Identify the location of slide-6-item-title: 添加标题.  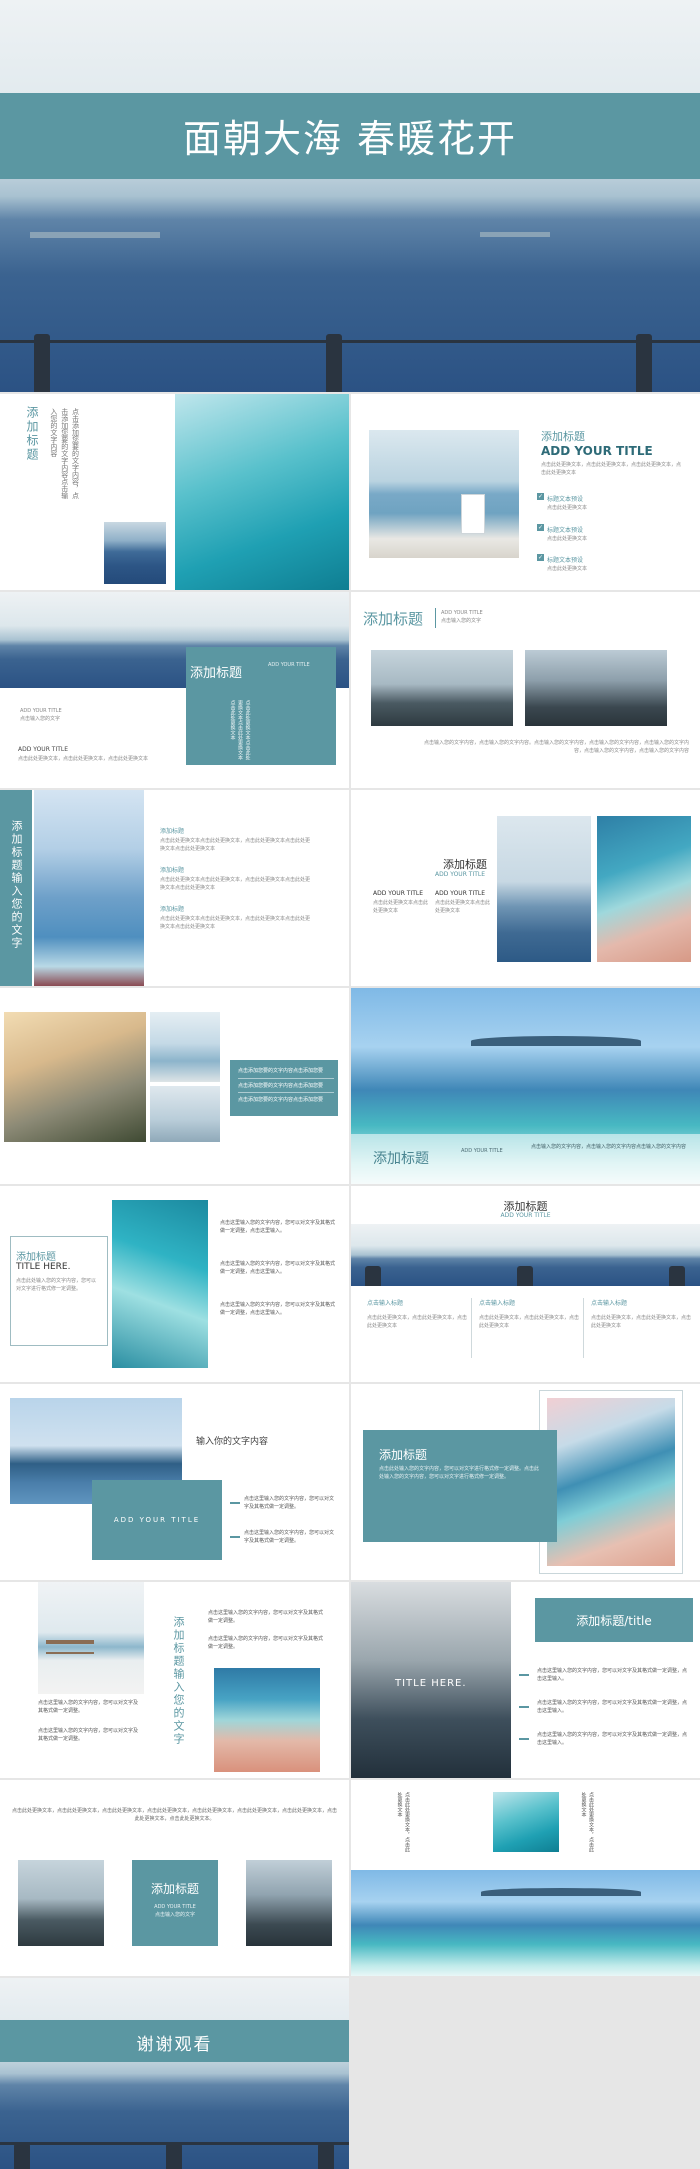
(172, 870).